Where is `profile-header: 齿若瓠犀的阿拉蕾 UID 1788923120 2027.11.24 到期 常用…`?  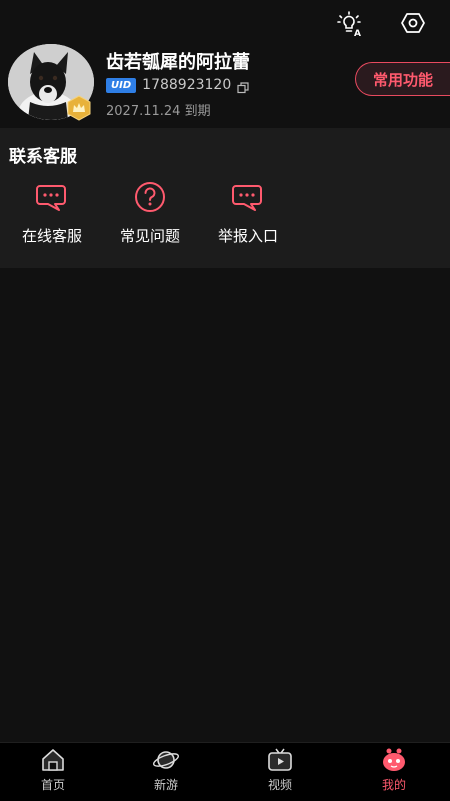
profile-header: 齿若瓠犀的阿拉蕾 UID 1788923120 2027.11.24 到期 常用… is located at coordinates (225, 86).